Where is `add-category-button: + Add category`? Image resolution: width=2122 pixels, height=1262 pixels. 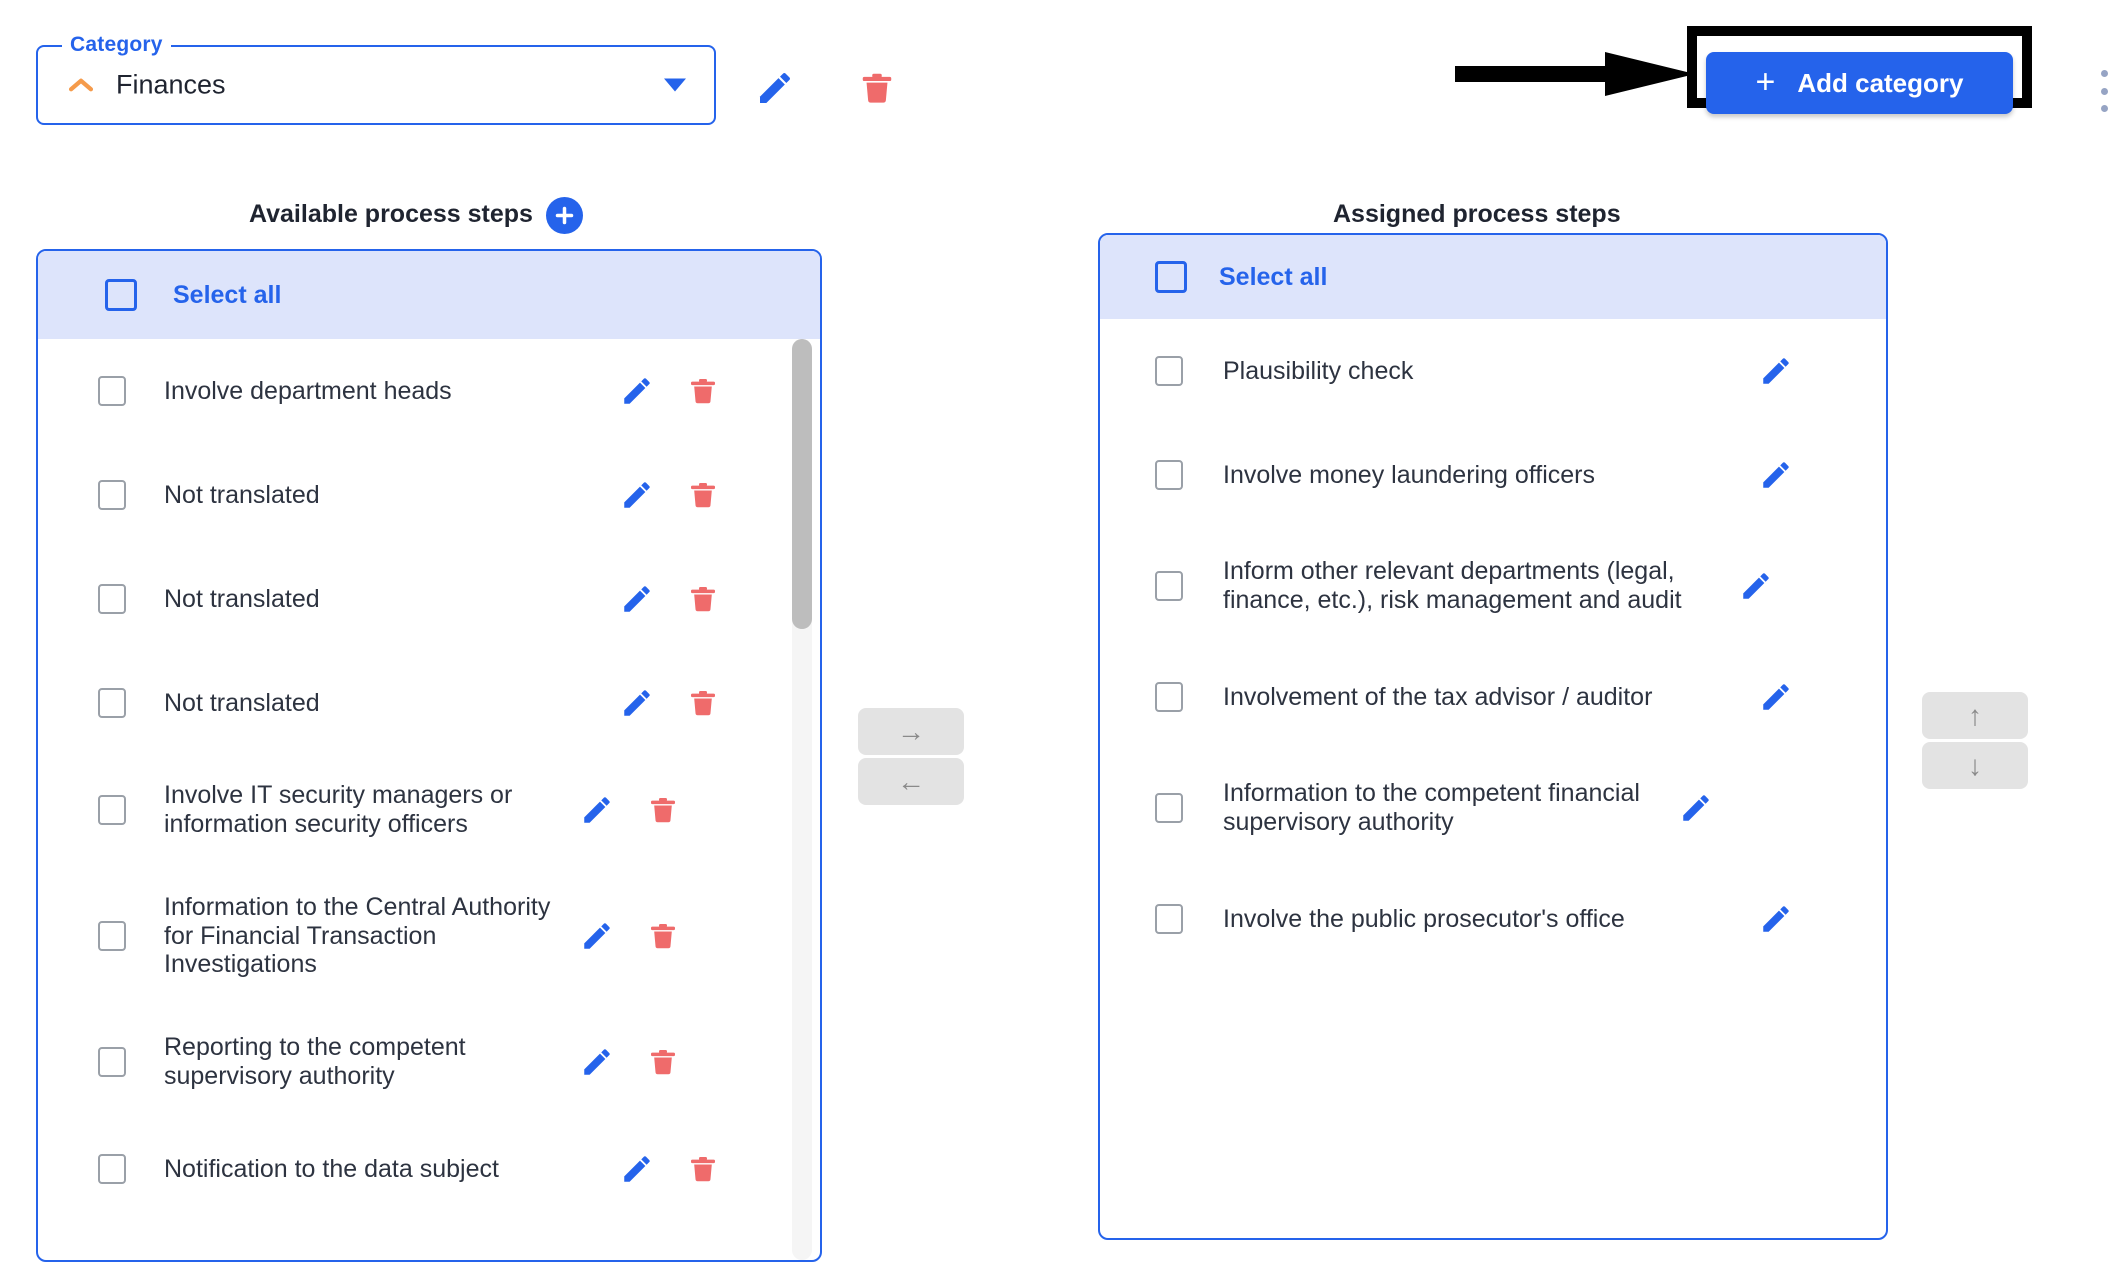
add-category-button: + Add category is located at coordinates (1859, 83).